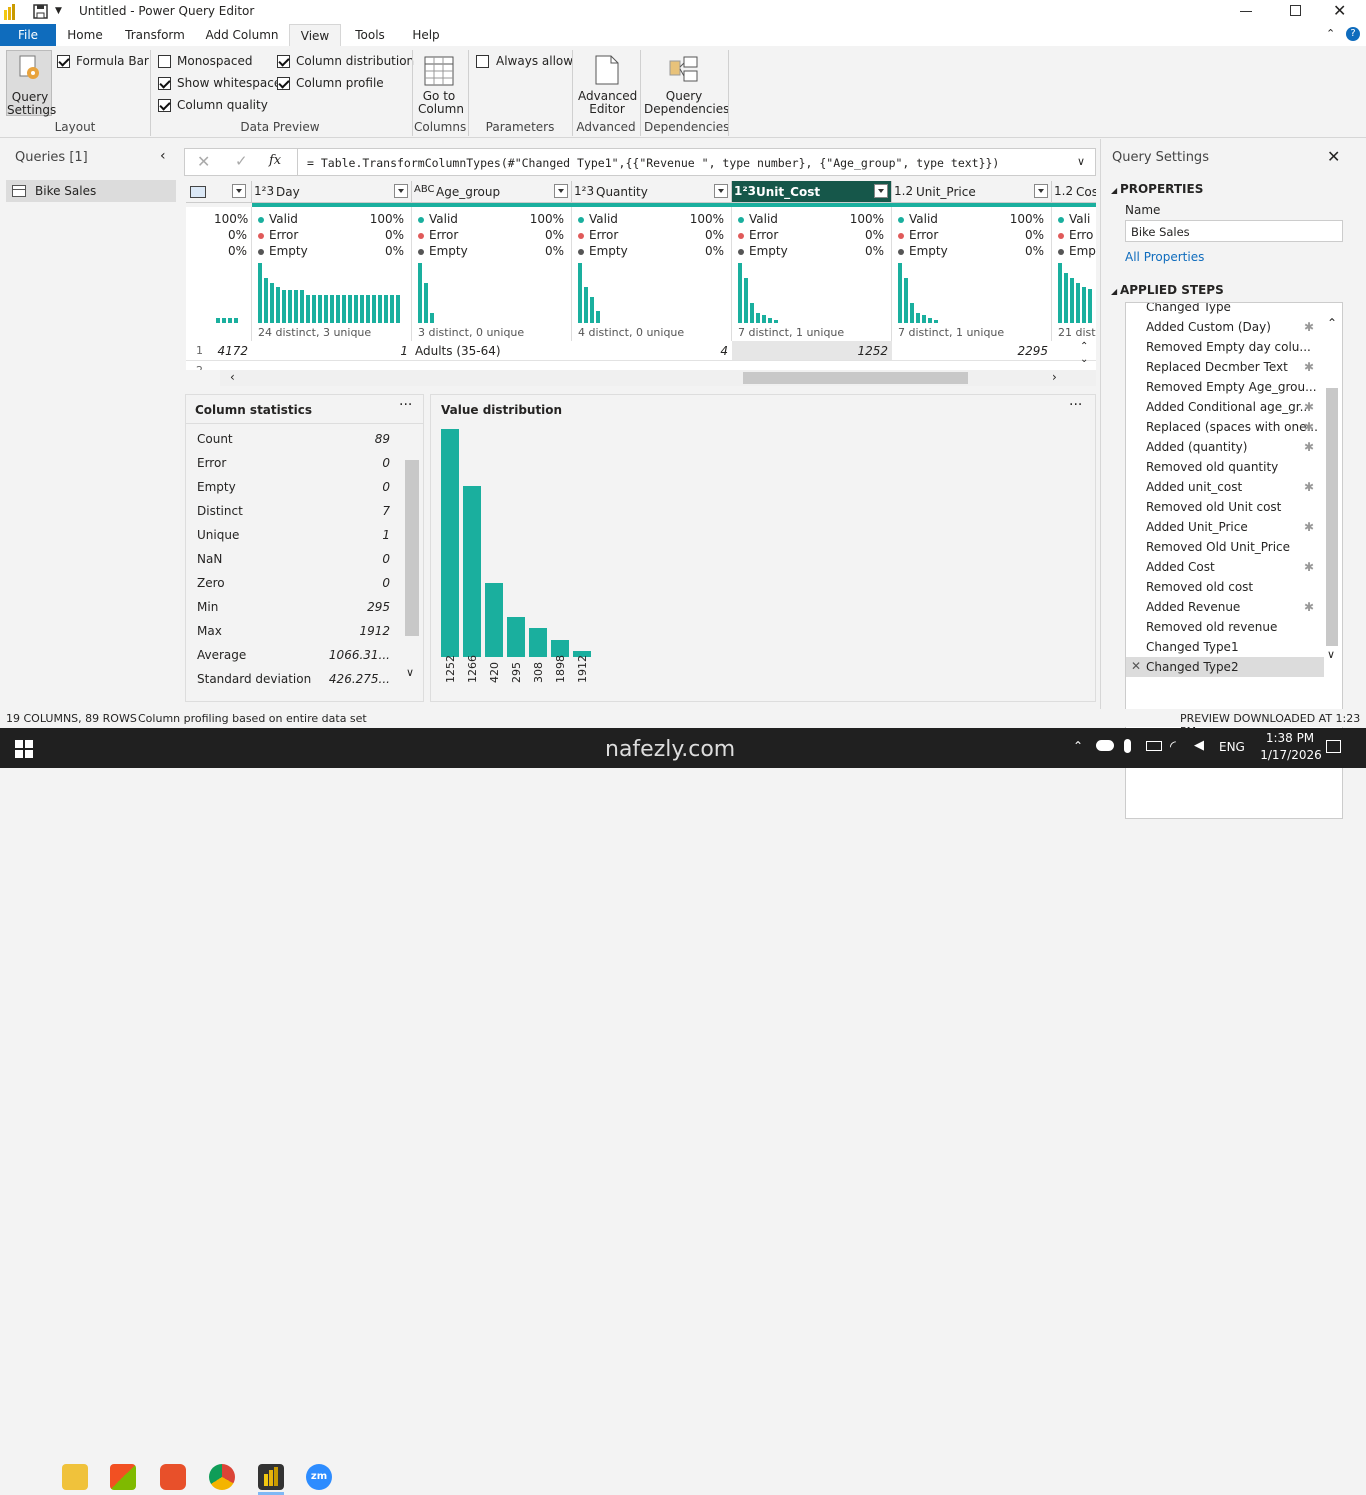  I want to click on collapse-queries-icon: ‹, so click(163, 156).